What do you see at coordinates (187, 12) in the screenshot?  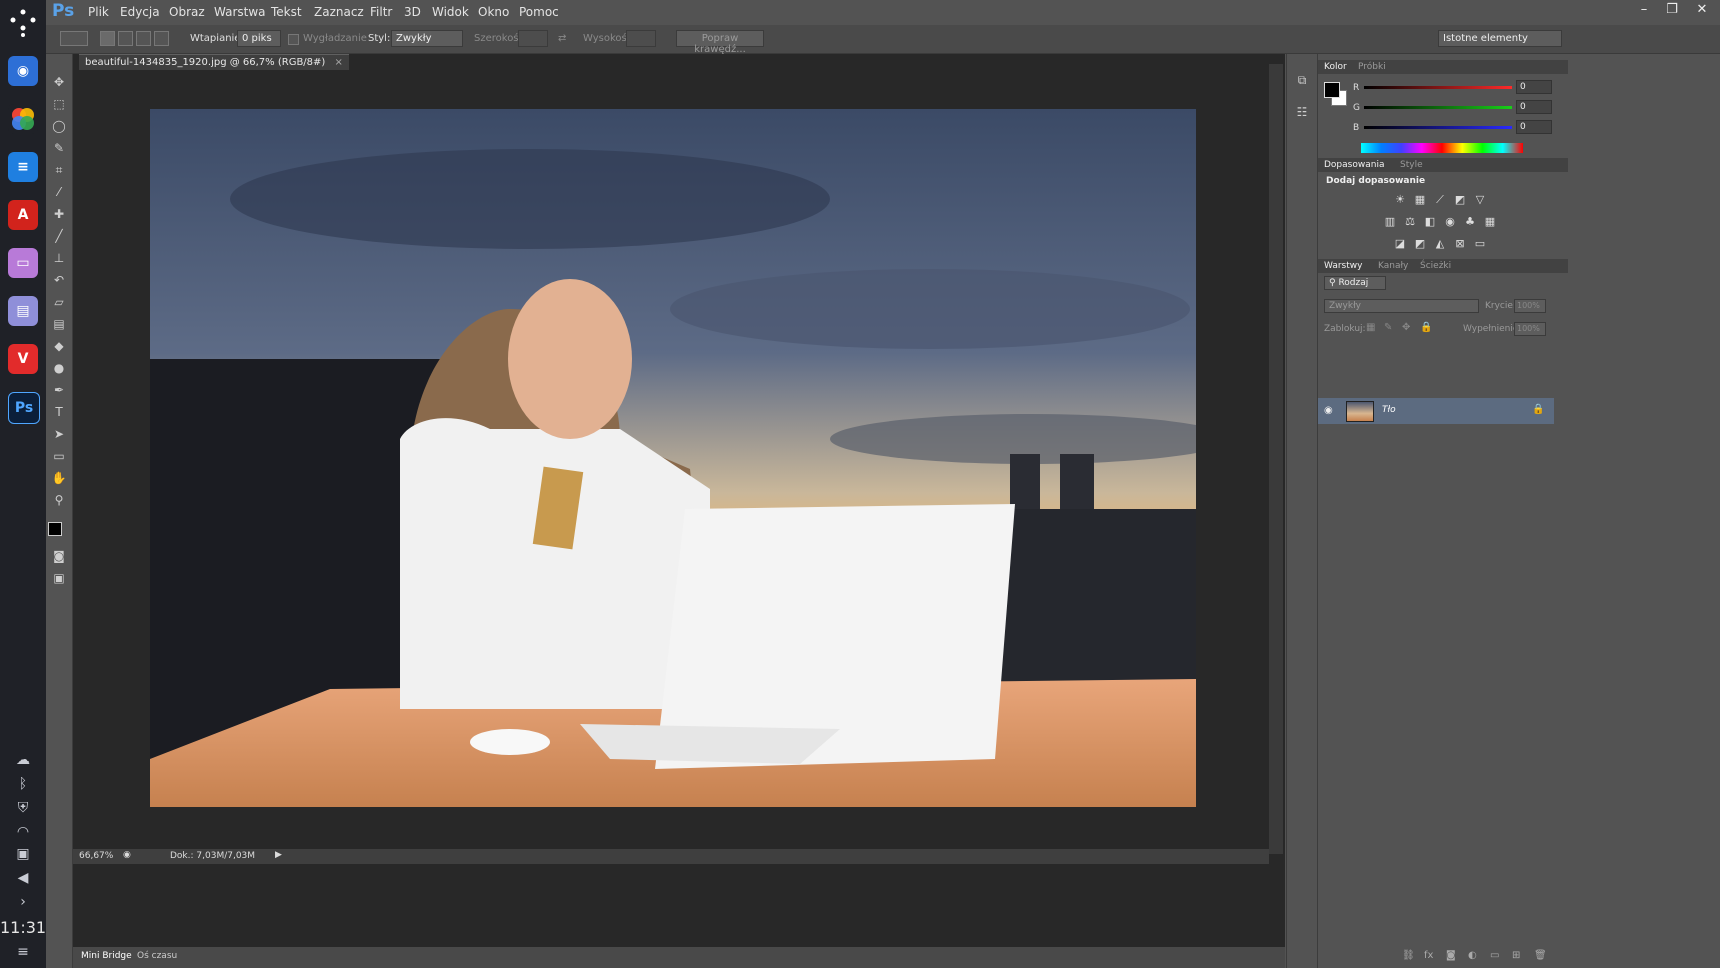 I see `menu-obraz: Obraz` at bounding box center [187, 12].